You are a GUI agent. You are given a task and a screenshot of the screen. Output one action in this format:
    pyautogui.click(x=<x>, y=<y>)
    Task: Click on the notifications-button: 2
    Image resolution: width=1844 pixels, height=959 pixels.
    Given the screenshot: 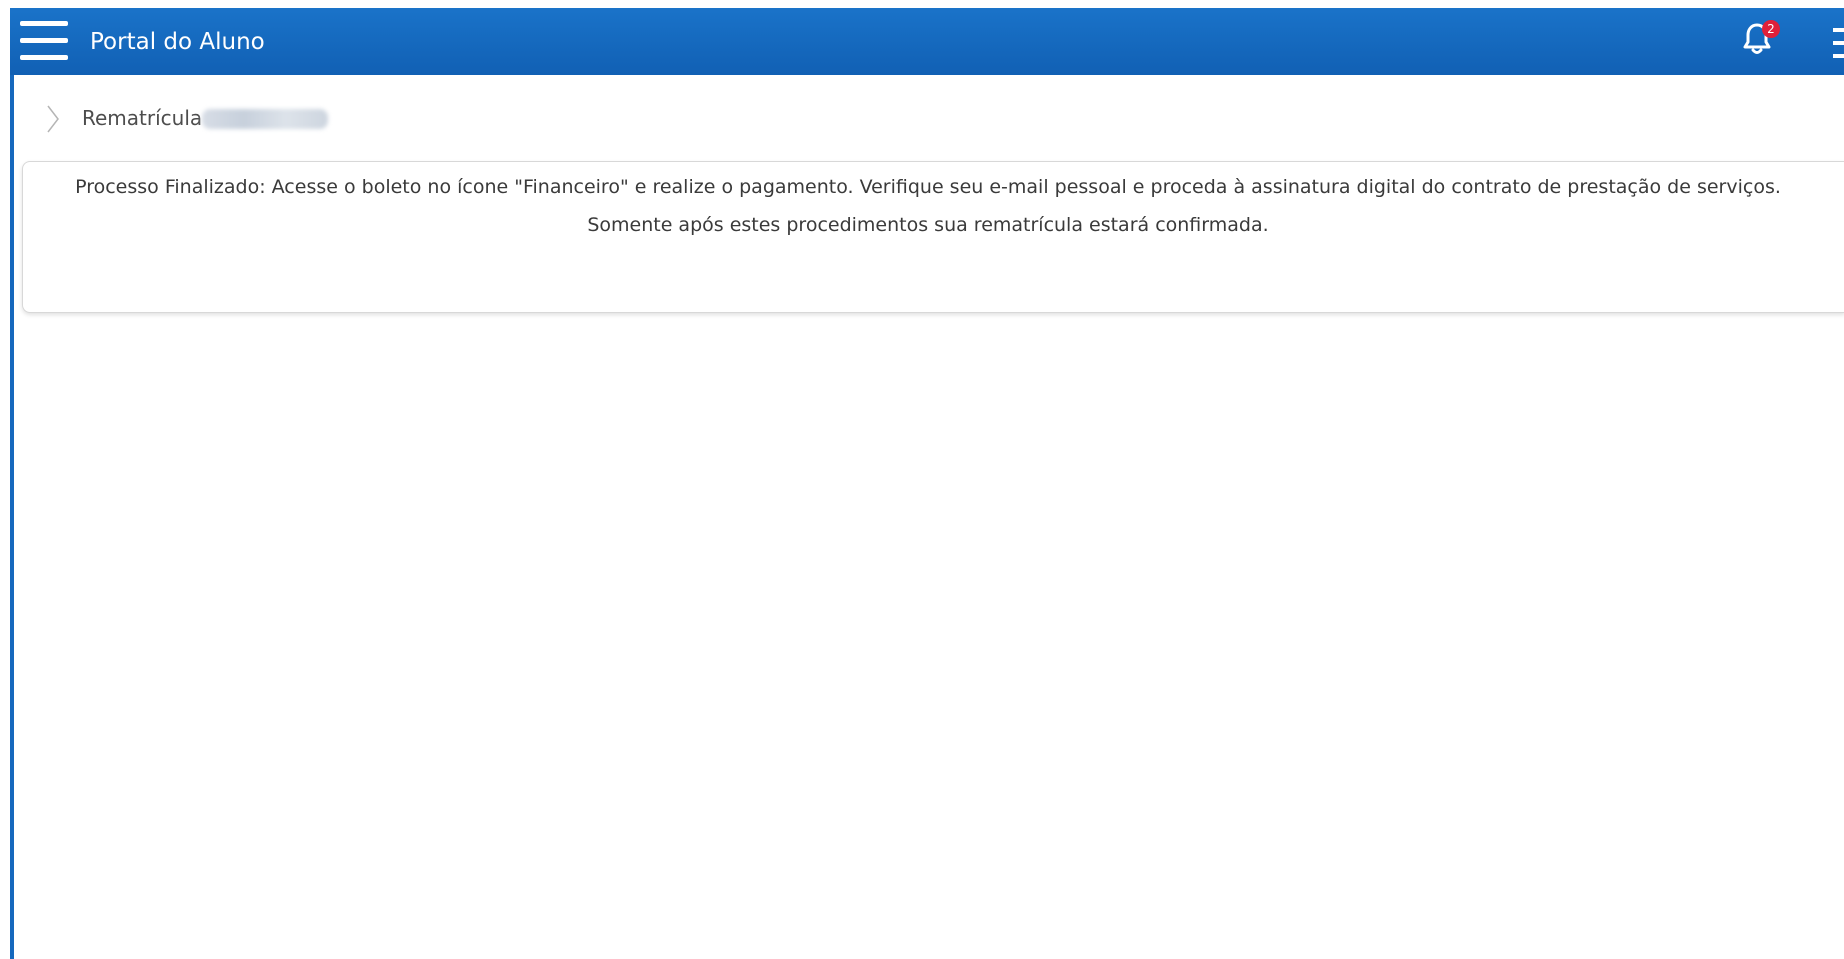 What is the action you would take?
    pyautogui.click(x=1760, y=40)
    